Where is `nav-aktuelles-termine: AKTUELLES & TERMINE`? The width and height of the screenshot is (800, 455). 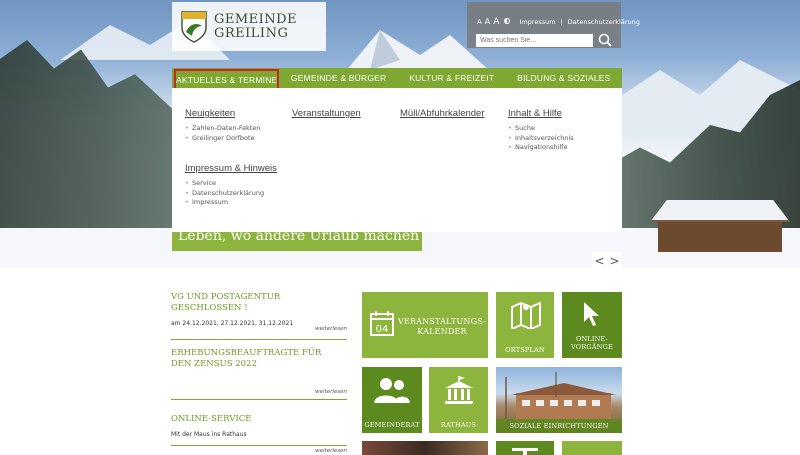
nav-aktuelles-termine: AKTUELLES & TERMINE is located at coordinates (227, 79).